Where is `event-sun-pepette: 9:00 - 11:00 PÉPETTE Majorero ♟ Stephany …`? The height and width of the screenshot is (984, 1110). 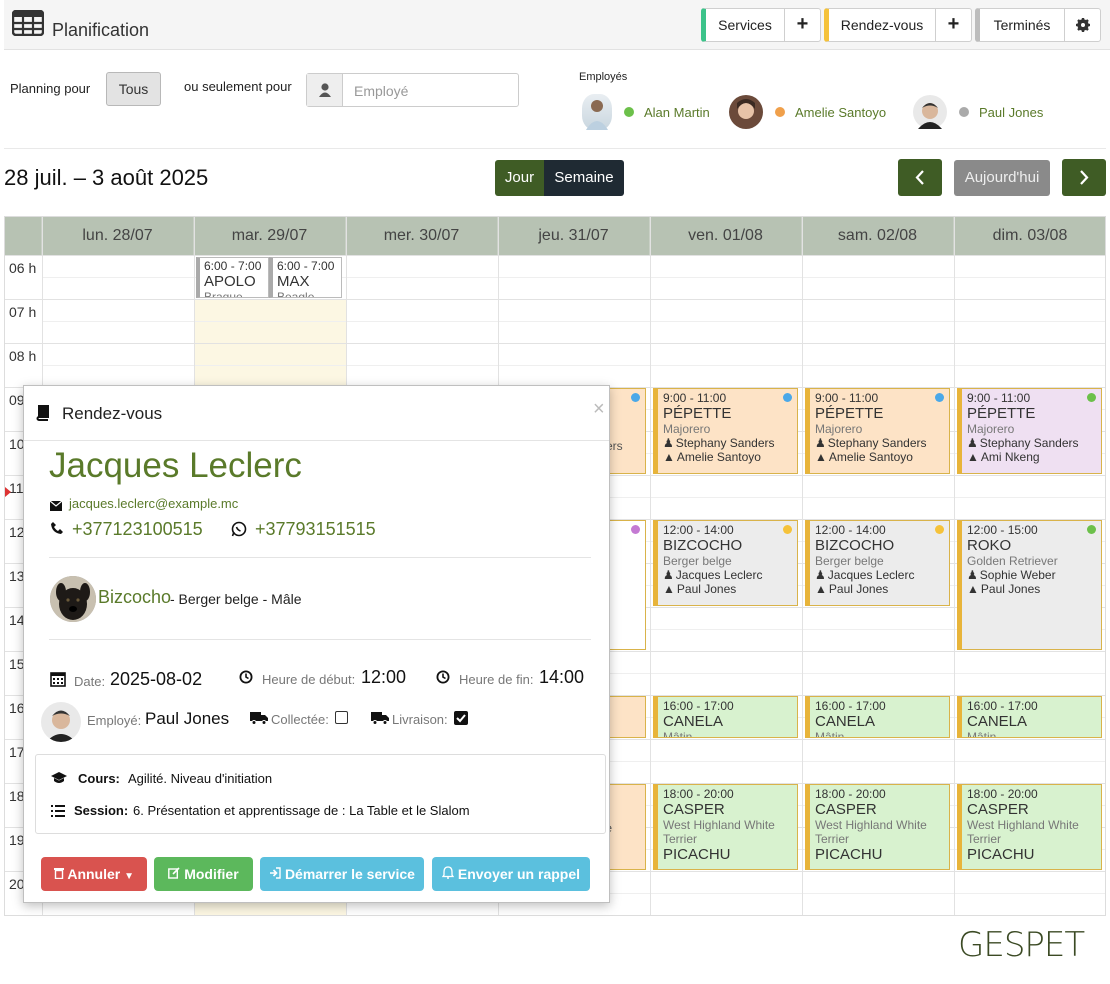
event-sun-pepette: 9:00 - 11:00 PÉPETTE Majorero ♟ Stephany … is located at coordinates (1029, 431).